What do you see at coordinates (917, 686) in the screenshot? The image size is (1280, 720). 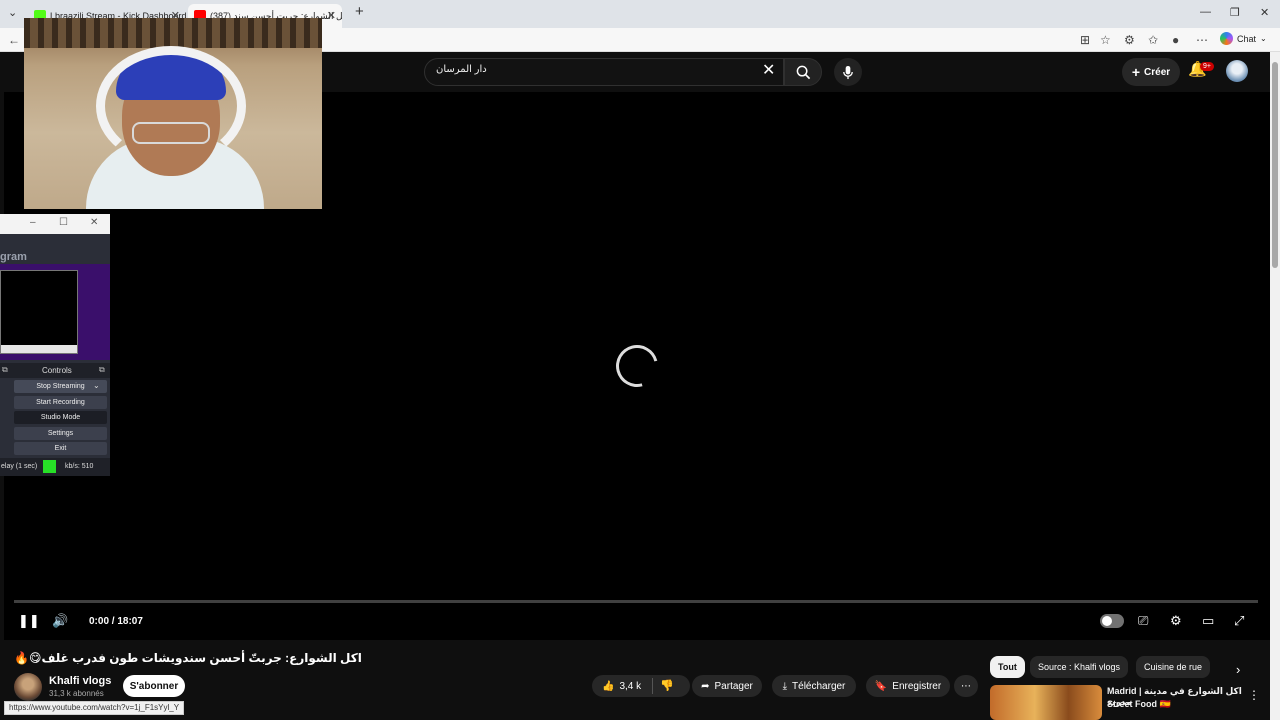 I see `save-label: Enregistrer` at bounding box center [917, 686].